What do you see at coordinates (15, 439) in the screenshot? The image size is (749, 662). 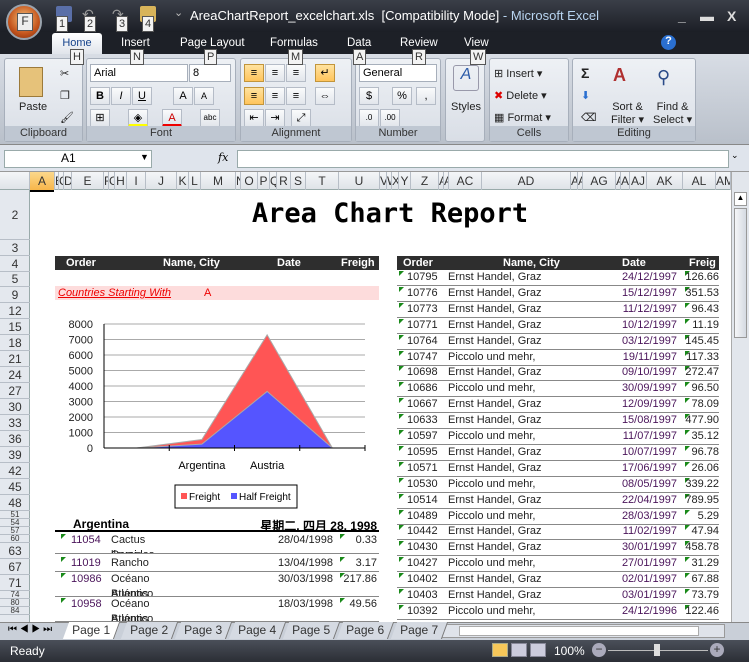 I see `row-header: 36` at bounding box center [15, 439].